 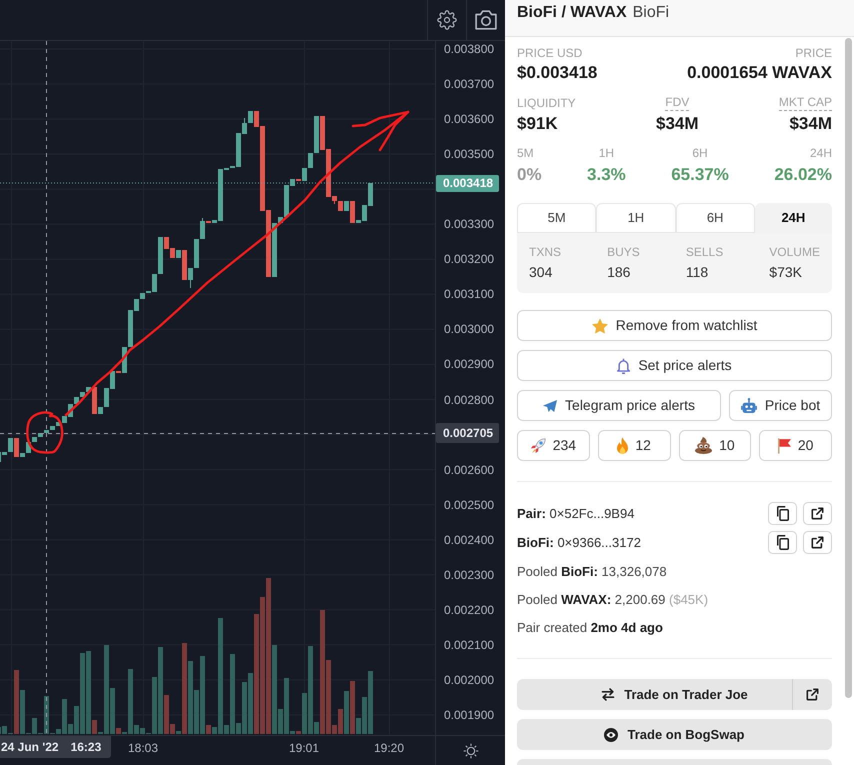 I want to click on address-text: Pair: 0×52Fc...9B94, so click(x=575, y=513).